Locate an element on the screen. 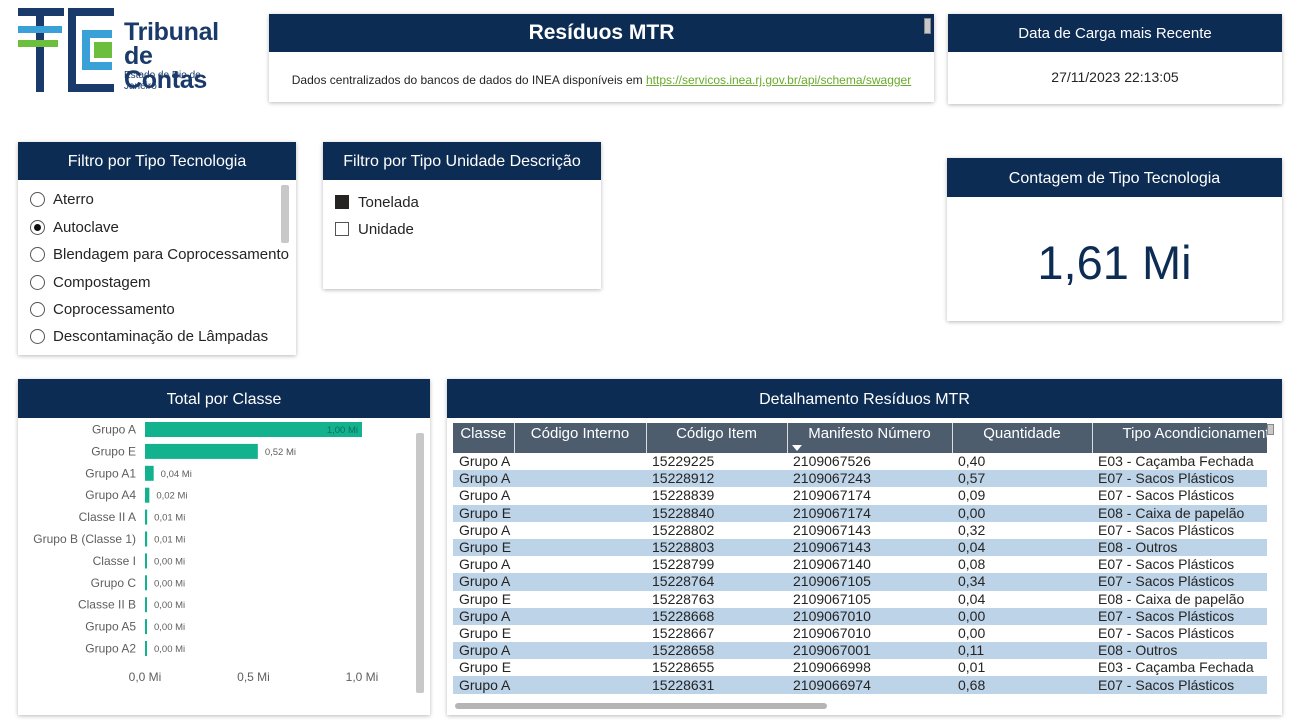  column-header-codigo-interno: Código Interno is located at coordinates (580, 438).